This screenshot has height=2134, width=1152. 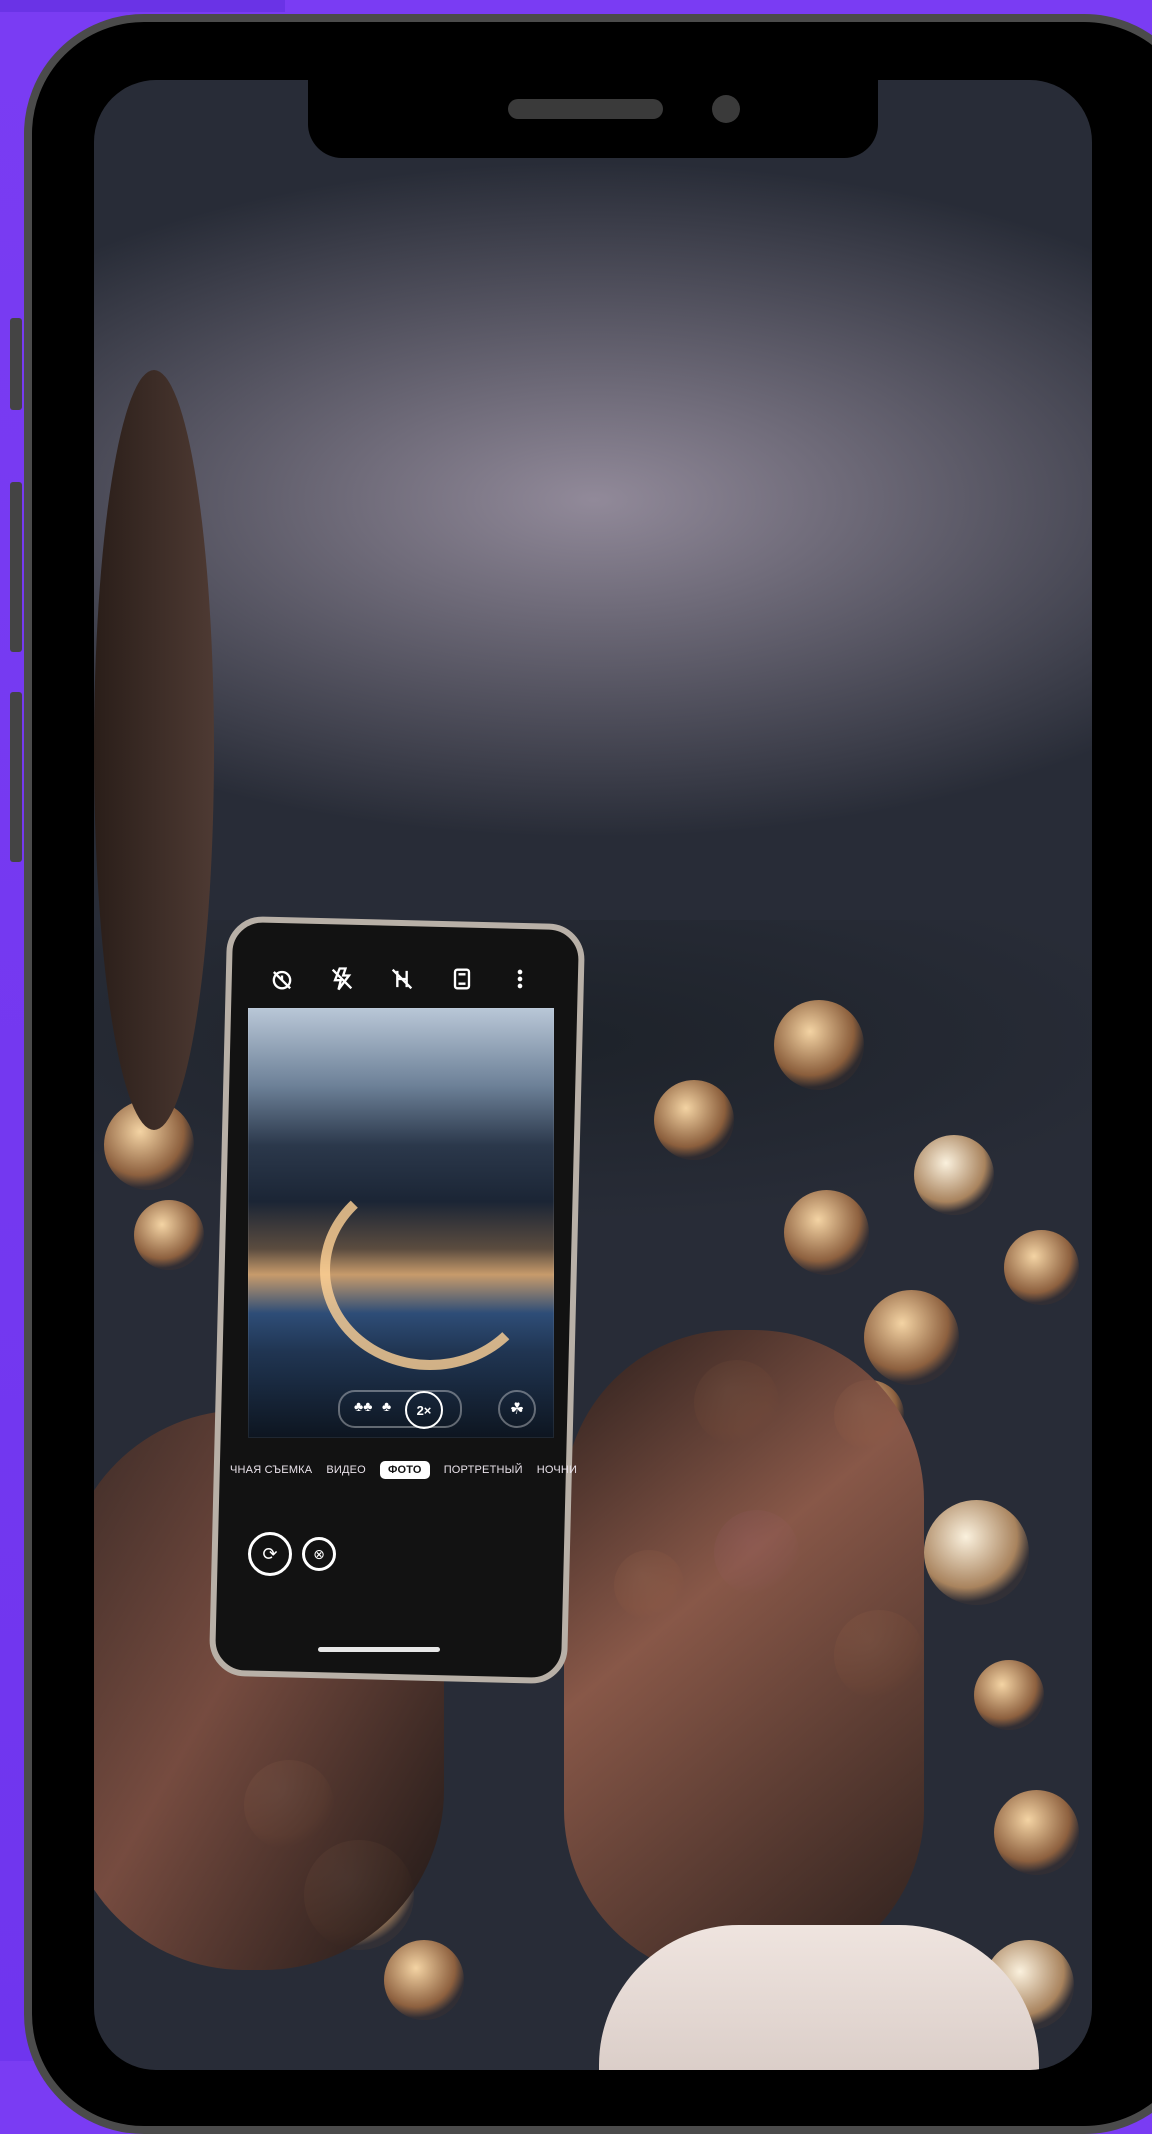 What do you see at coordinates (430, 1270) in the screenshot?
I see `harbor-lights` at bounding box center [430, 1270].